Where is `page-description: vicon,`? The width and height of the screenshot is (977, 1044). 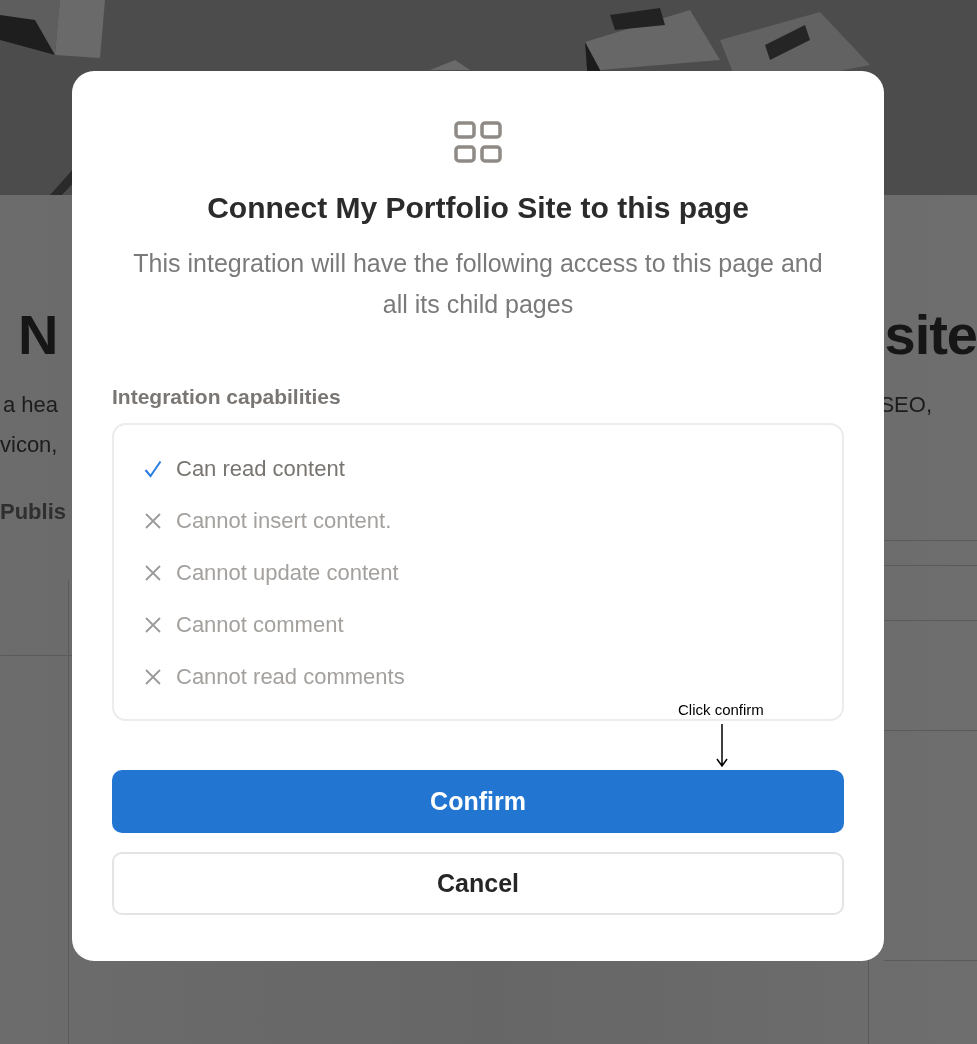 page-description: vicon, is located at coordinates (29, 445).